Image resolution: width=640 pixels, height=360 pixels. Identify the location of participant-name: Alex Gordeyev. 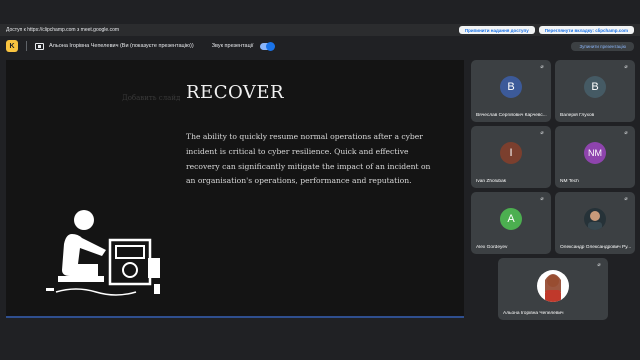
(492, 247).